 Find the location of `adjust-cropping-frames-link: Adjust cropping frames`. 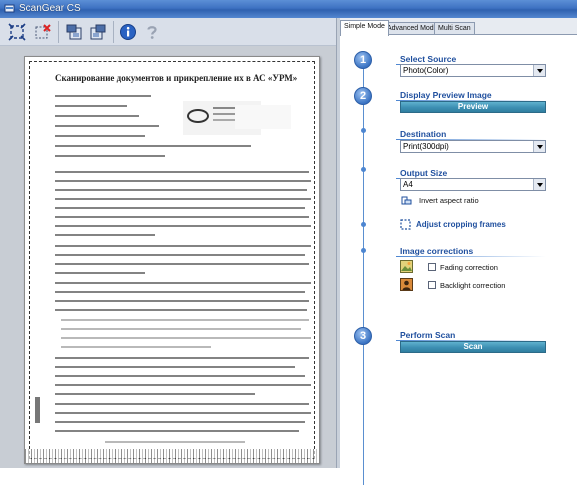

adjust-cropping-frames-link: Adjust cropping frames is located at coordinates (461, 224).